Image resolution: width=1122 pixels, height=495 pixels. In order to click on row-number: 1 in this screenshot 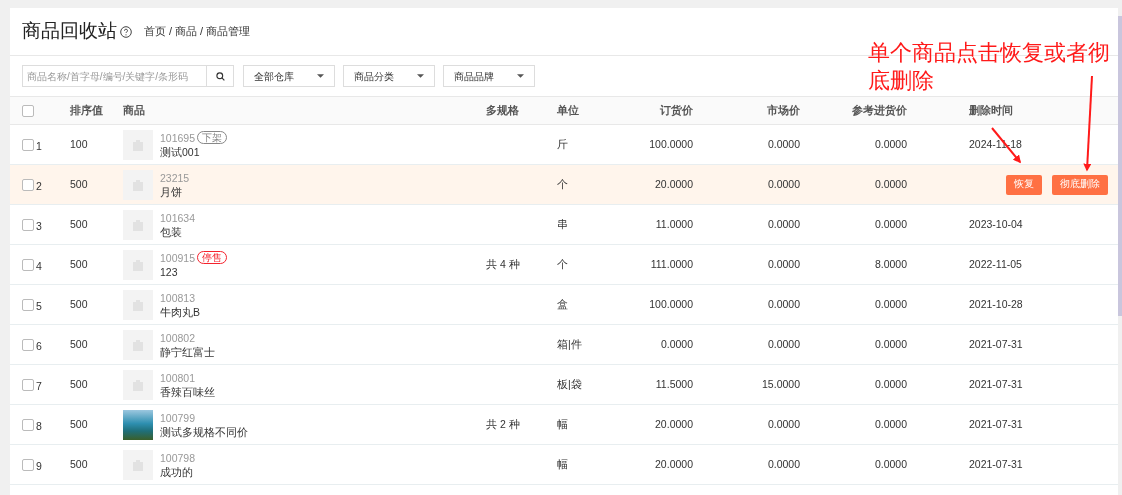, I will do `click(39, 145)`.